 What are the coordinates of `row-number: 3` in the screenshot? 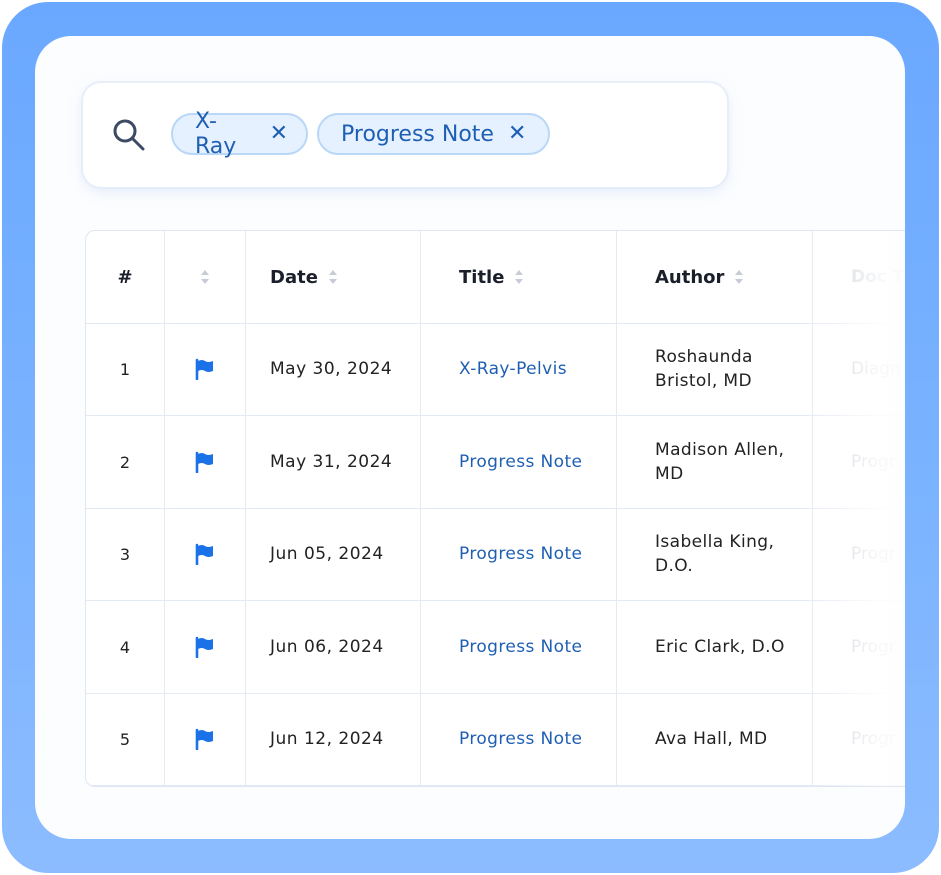 It's located at (125, 554).